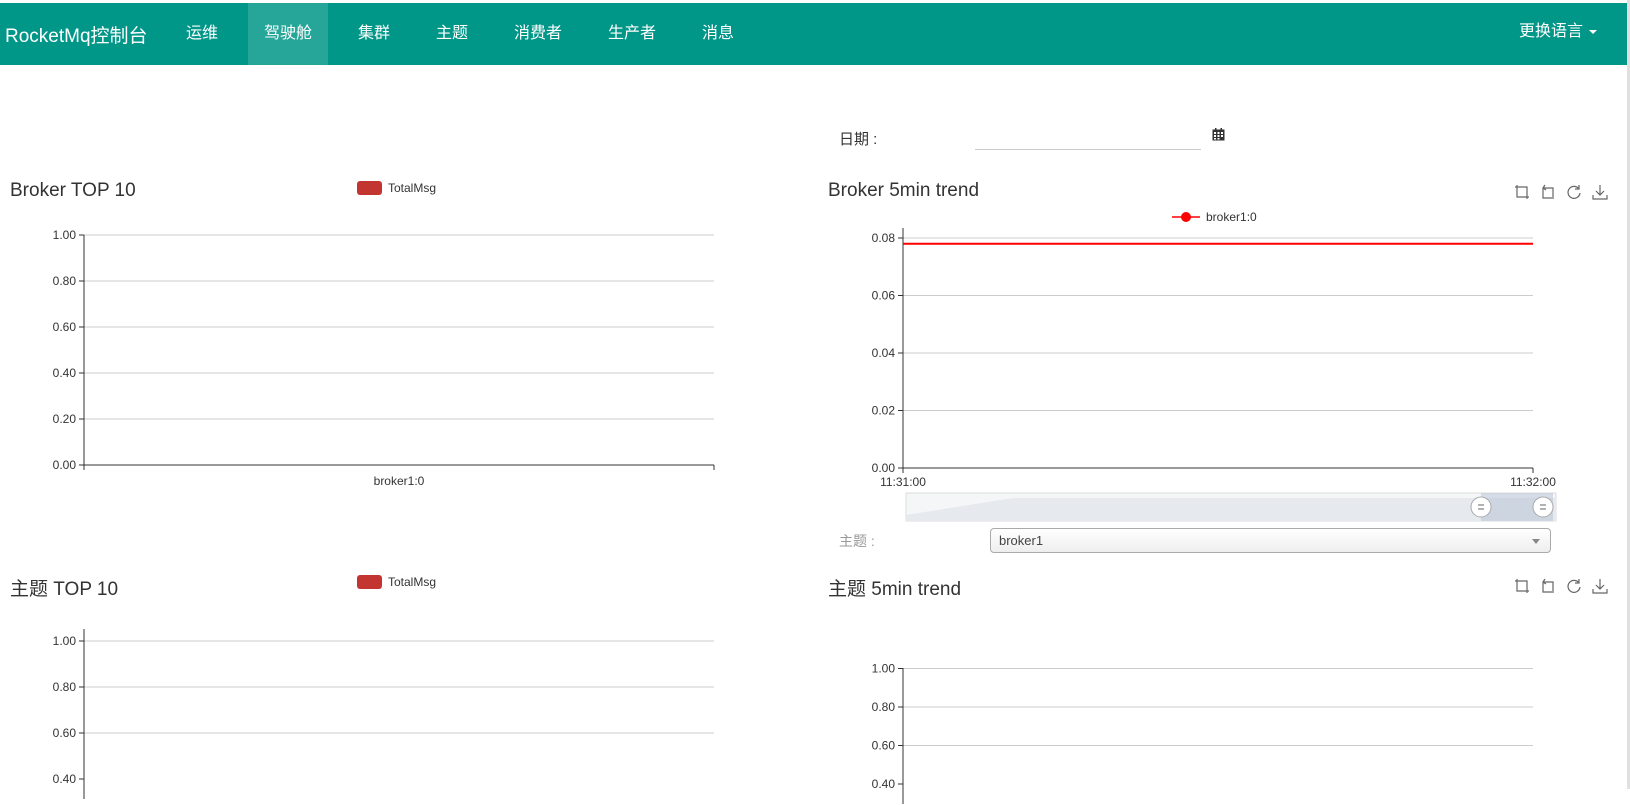  Describe the element at coordinates (884, 296) in the screenshot. I see `y-tick-label: 0.06` at that location.